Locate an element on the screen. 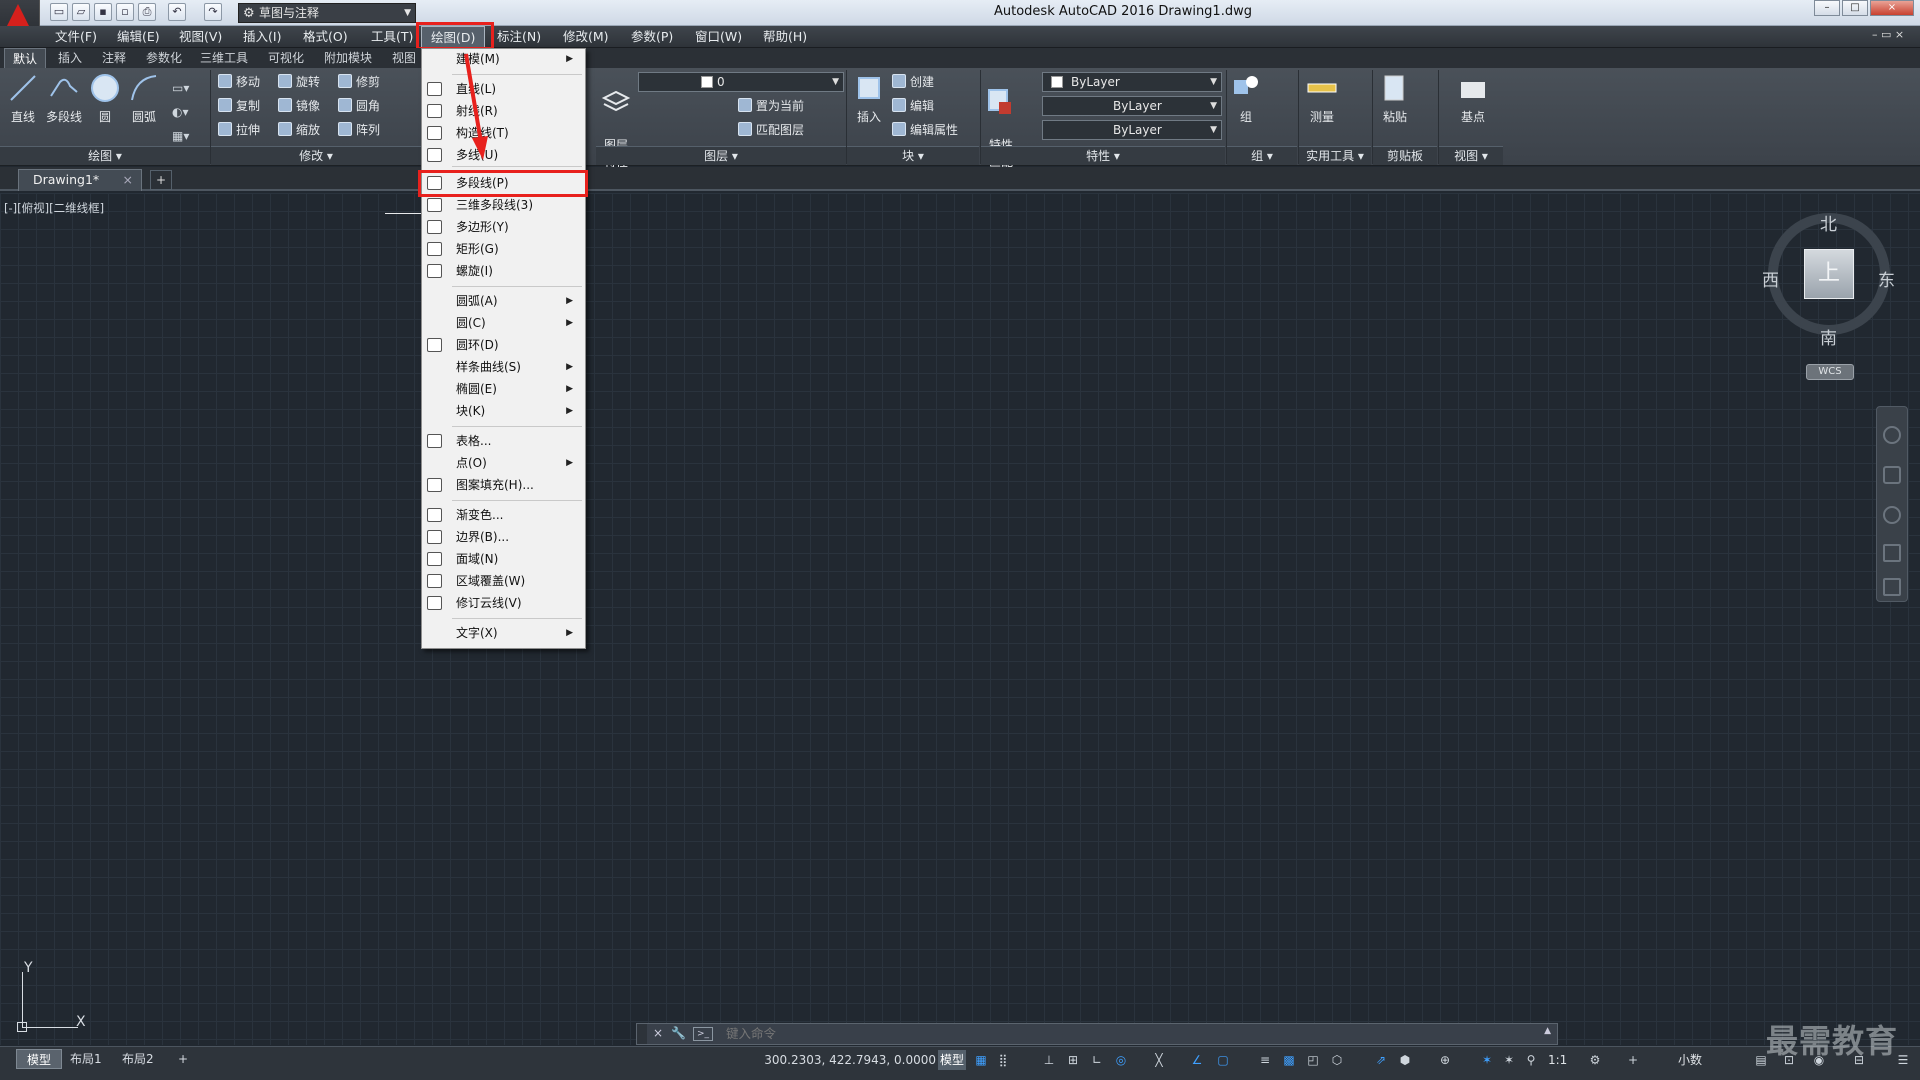  draw-menu-item: 多边形(Y) is located at coordinates (502, 227).